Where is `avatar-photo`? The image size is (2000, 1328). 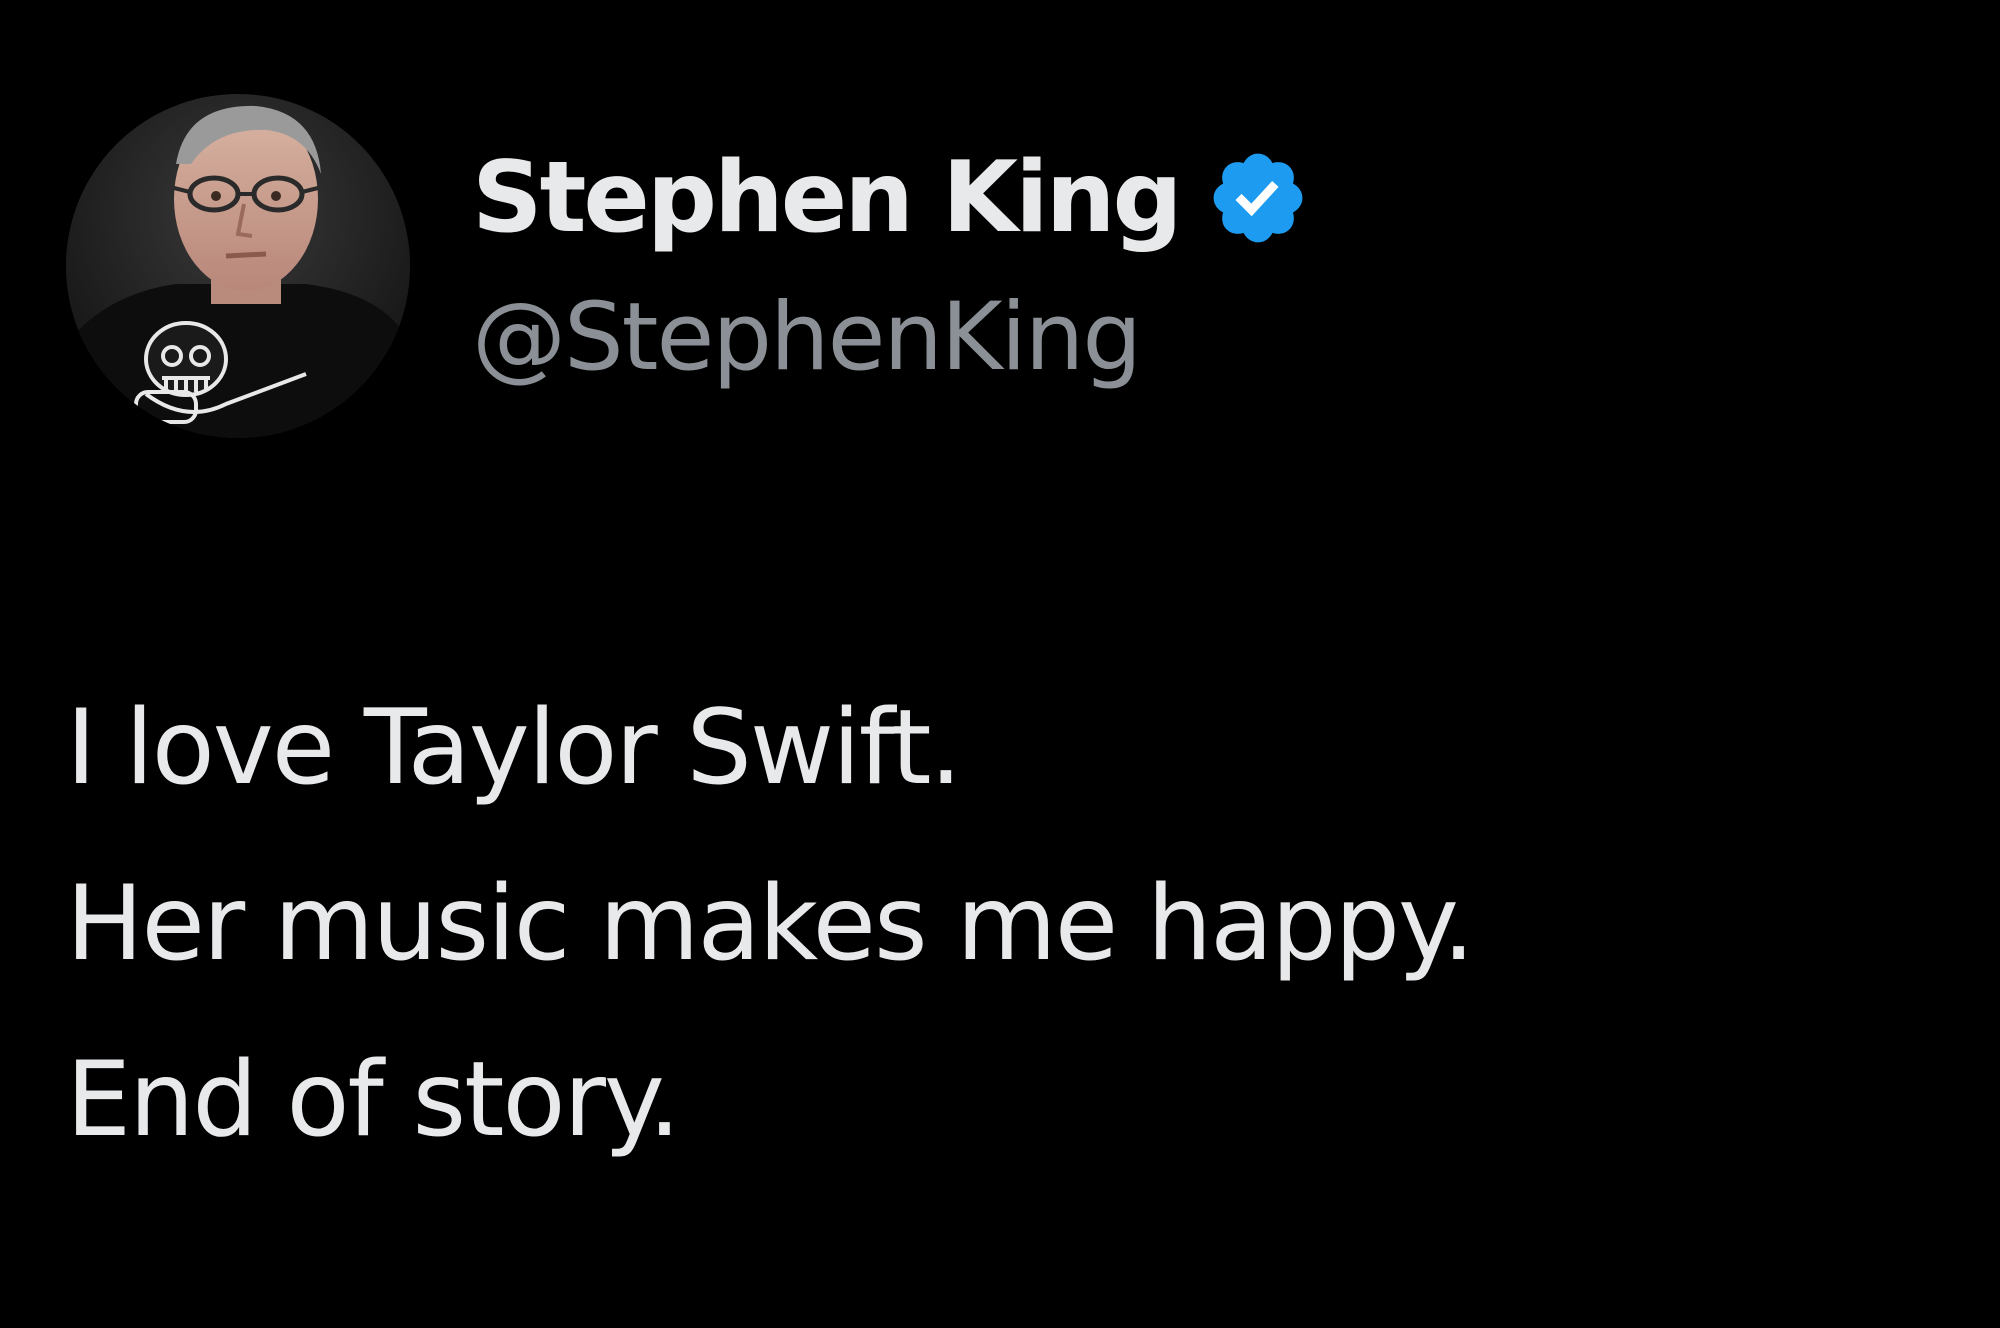
avatar-photo is located at coordinates (238, 266).